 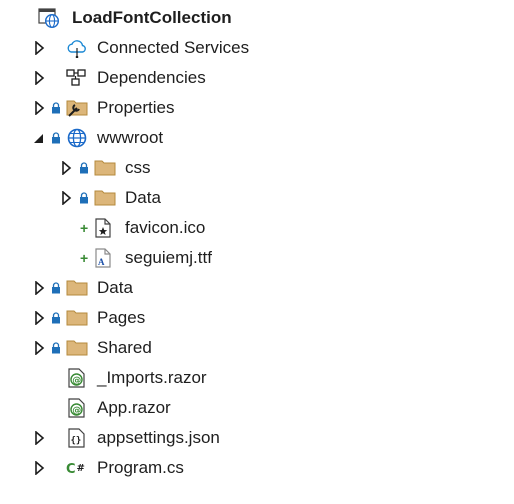 What do you see at coordinates (39, 138) in the screenshot?
I see `chevron-down-icon` at bounding box center [39, 138].